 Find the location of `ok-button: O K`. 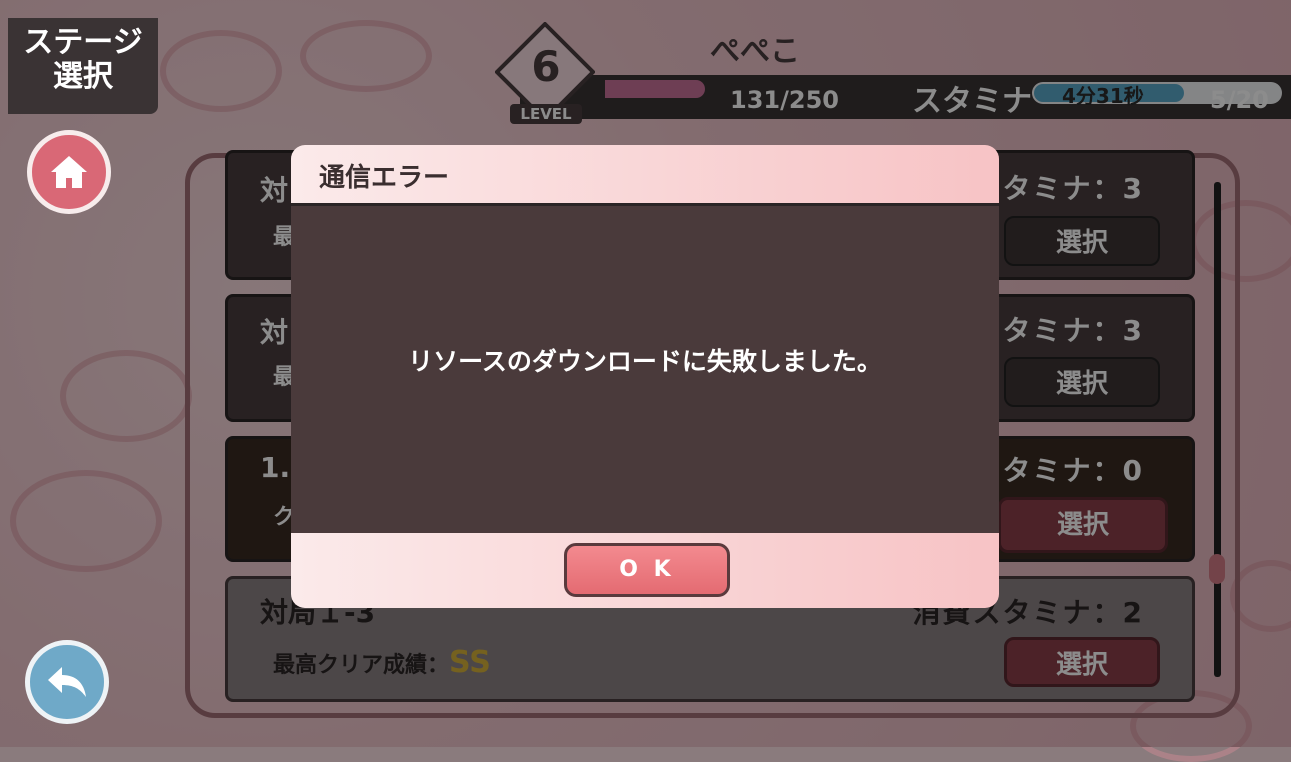

ok-button: O K is located at coordinates (647, 570).